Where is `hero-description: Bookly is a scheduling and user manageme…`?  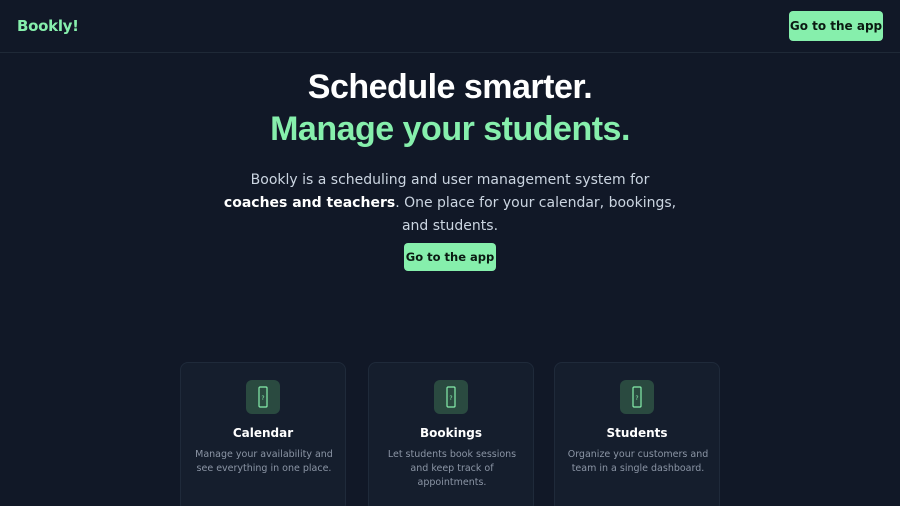 hero-description: Bookly is a scheduling and user manageme… is located at coordinates (450, 203).